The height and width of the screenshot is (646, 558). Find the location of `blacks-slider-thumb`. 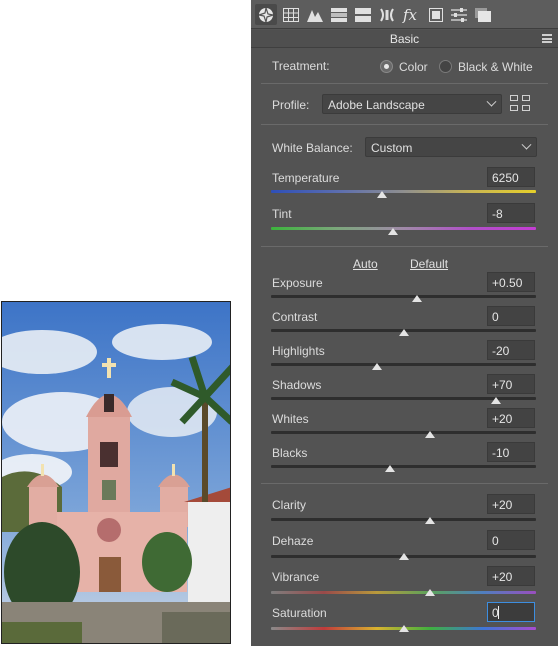

blacks-slider-thumb is located at coordinates (390, 468).